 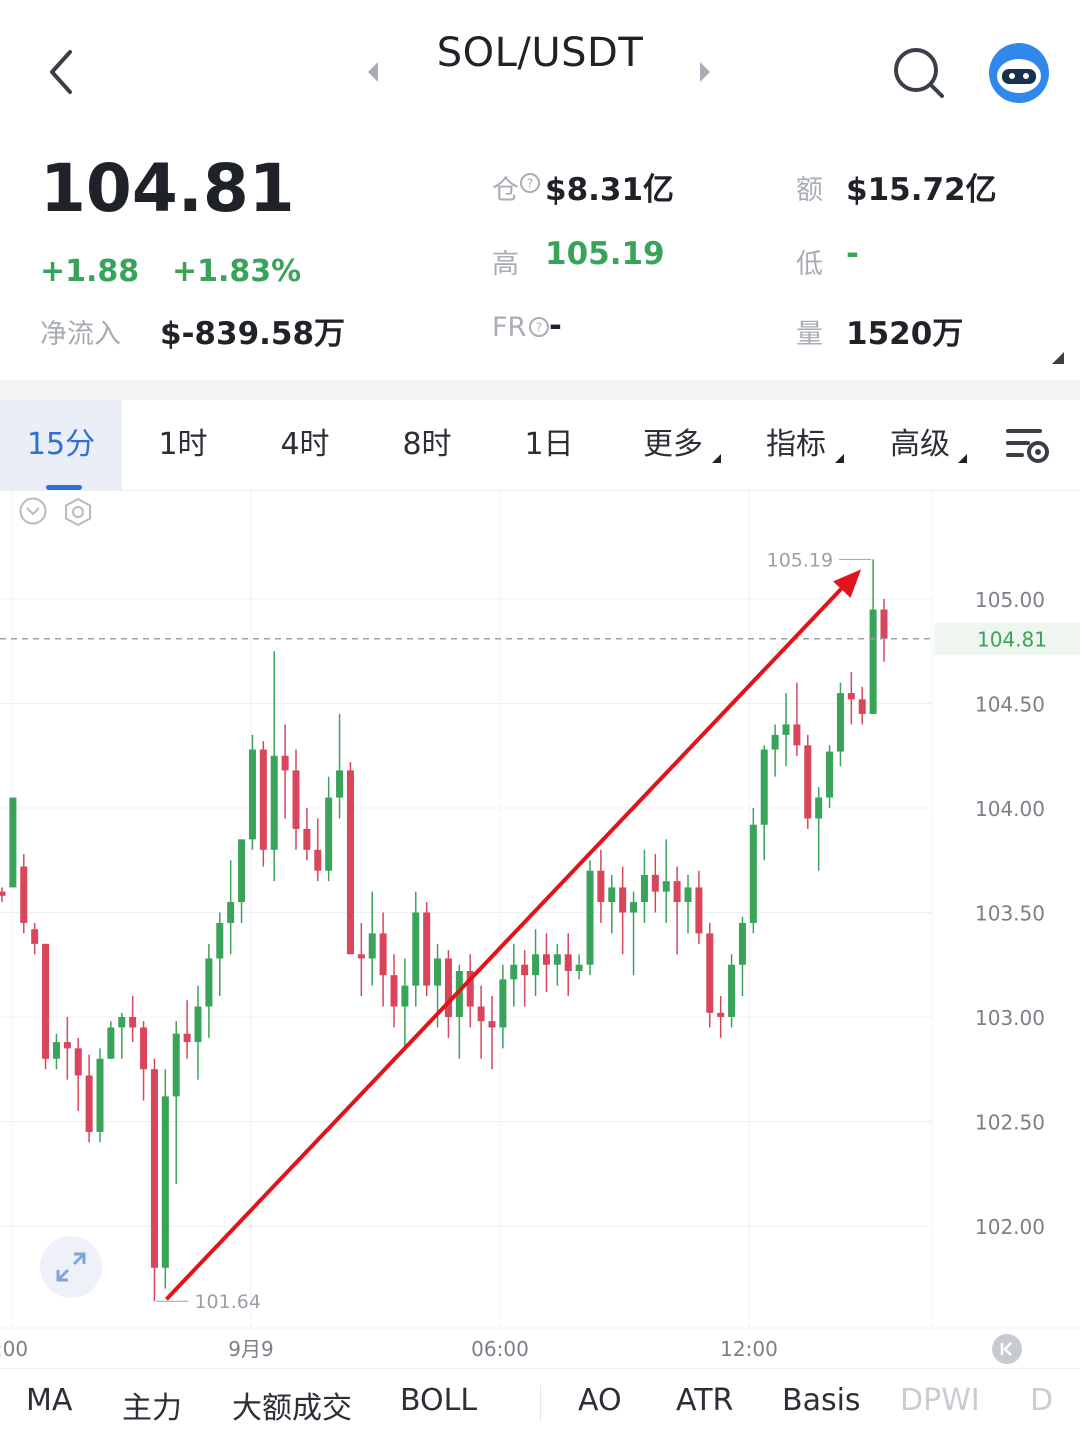 I want to click on fr-info-icon: ?, so click(x=539, y=327).